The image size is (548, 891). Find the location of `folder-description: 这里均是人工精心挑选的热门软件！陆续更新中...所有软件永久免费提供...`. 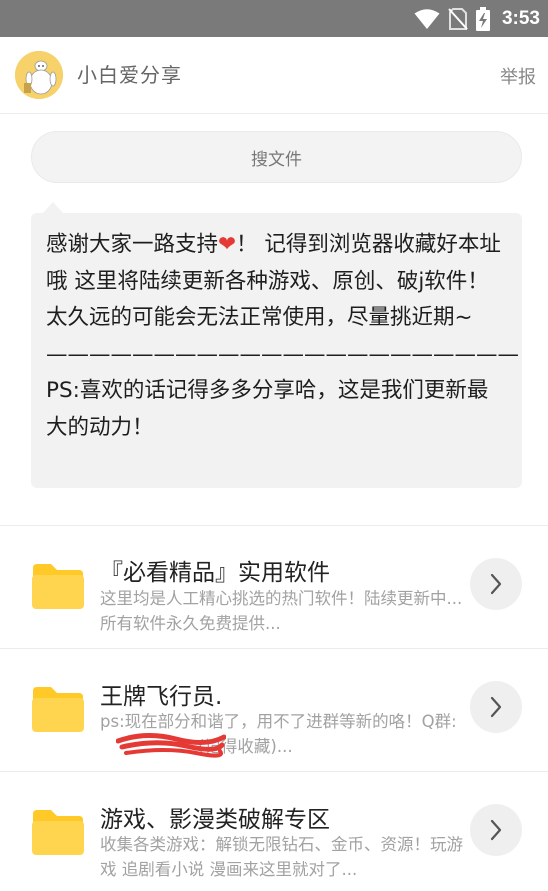

folder-description: 这里均是人工精心挑选的热门软件！陆续更新中...所有软件永久免费提供... is located at coordinates (281, 611).